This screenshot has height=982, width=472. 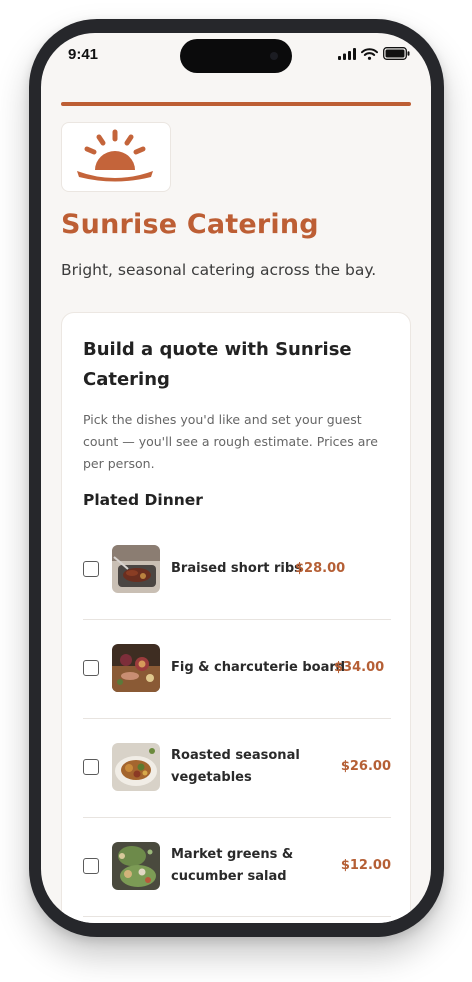 What do you see at coordinates (359, 667) in the screenshot?
I see `item-price: $34.00` at bounding box center [359, 667].